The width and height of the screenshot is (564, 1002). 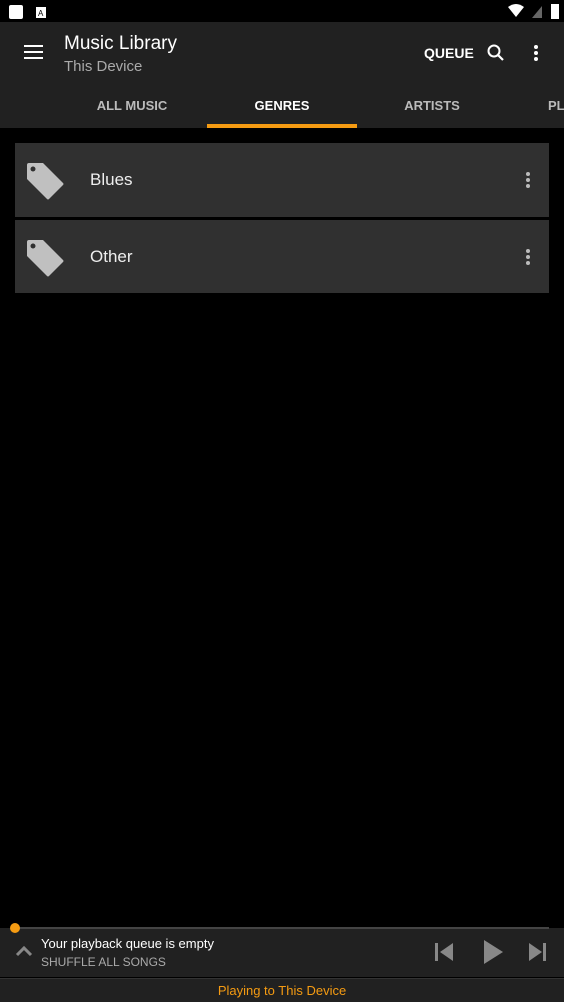 I want to click on notification-icons: A, so click(x=27, y=12).